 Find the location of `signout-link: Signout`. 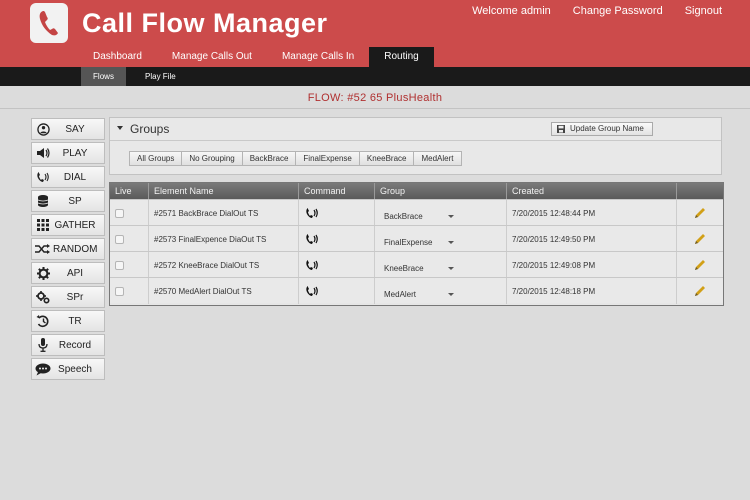

signout-link: Signout is located at coordinates (703, 11).